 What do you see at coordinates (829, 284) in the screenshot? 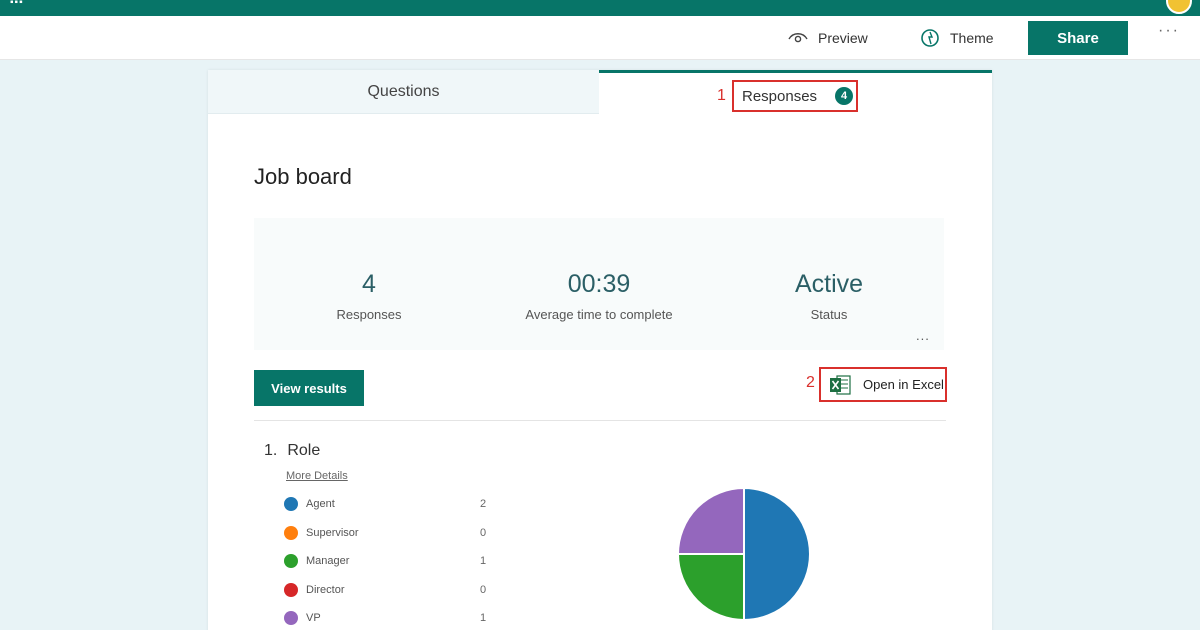
I see `stat-value: Active` at bounding box center [829, 284].